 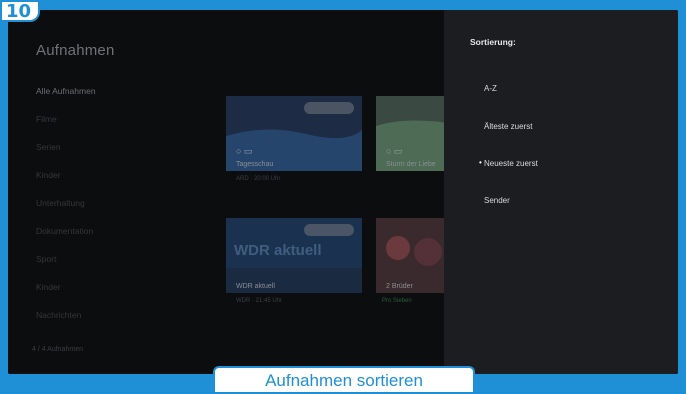 I want to click on sort-option-newest: Neueste zuerst, so click(x=508, y=163).